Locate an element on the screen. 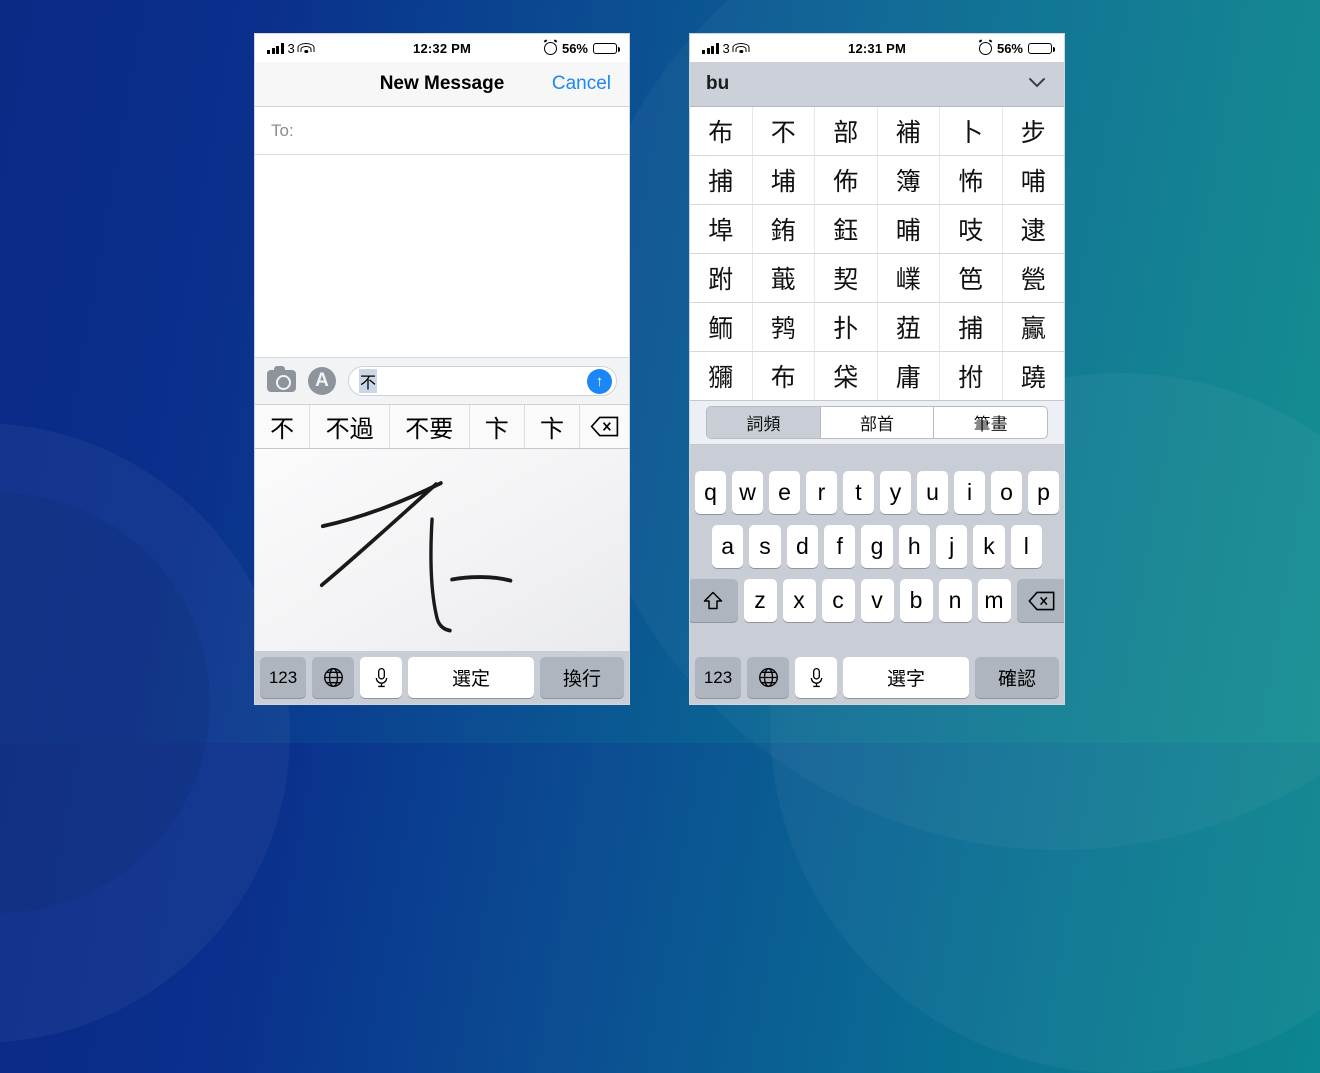  key-k: k is located at coordinates (989, 546).